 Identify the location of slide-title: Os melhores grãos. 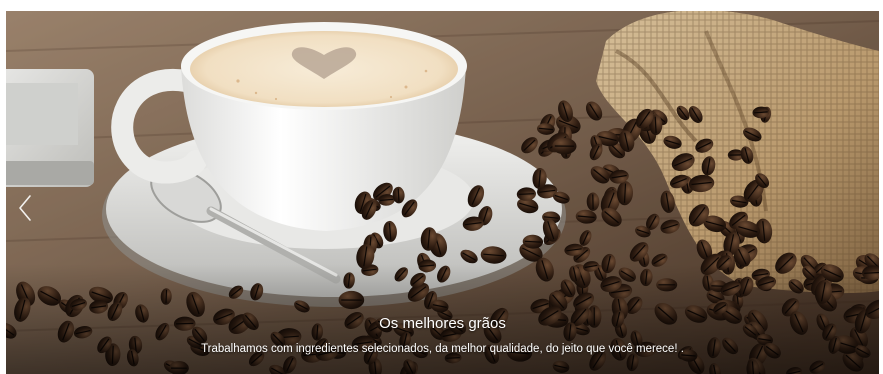
(442, 323).